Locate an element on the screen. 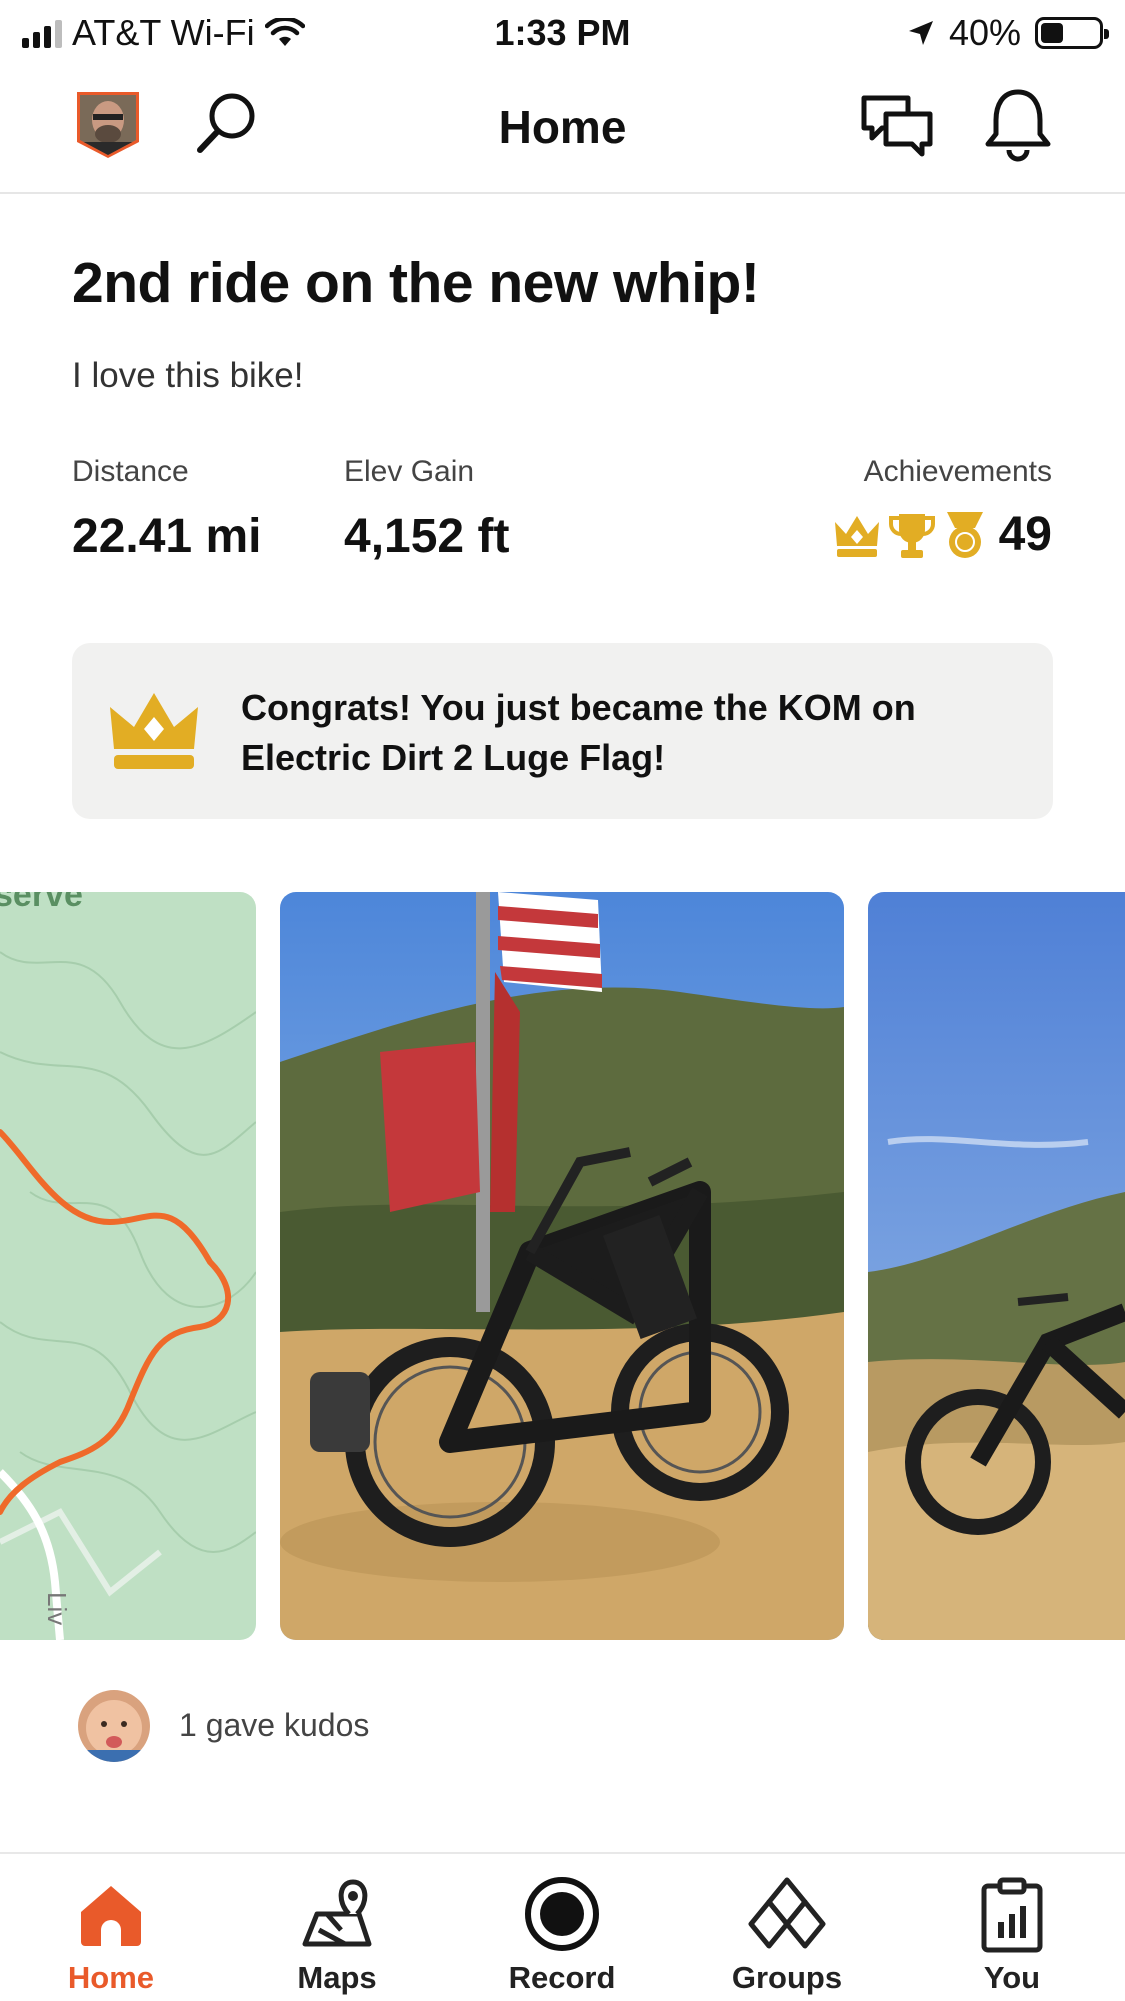  location-arrow-icon is located at coordinates (920, 33).